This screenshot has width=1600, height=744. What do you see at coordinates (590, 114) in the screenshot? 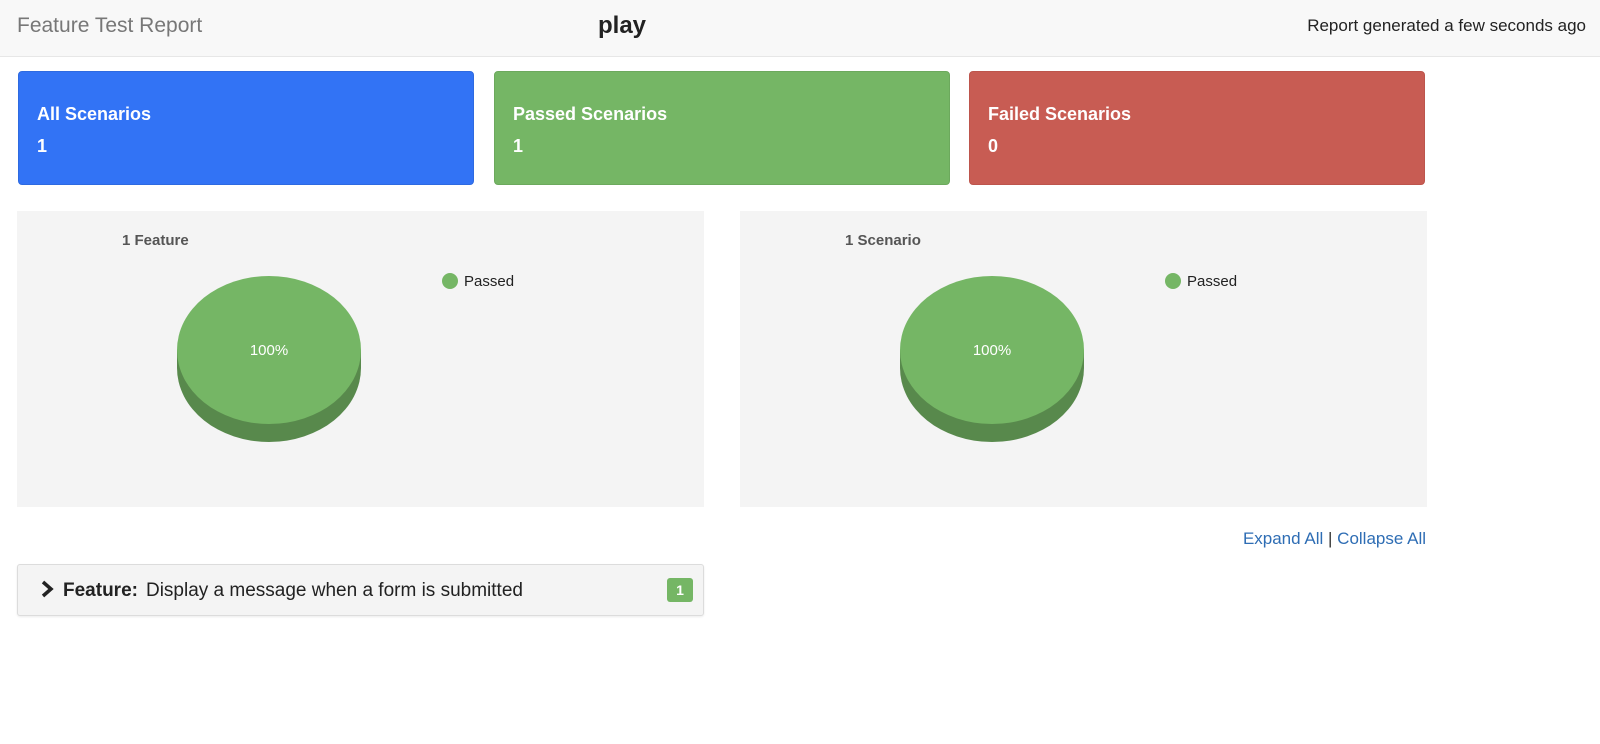
I see `card-label: Passed Scenarios` at bounding box center [590, 114].